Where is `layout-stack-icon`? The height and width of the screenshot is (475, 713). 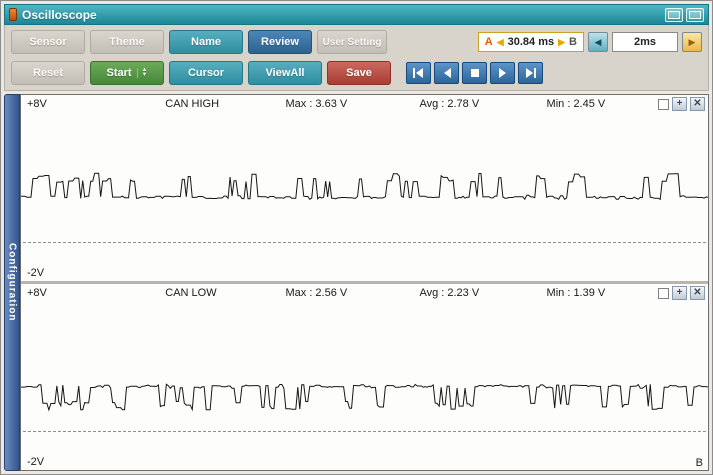
layout-stack-icon is located at coordinates (695, 14).